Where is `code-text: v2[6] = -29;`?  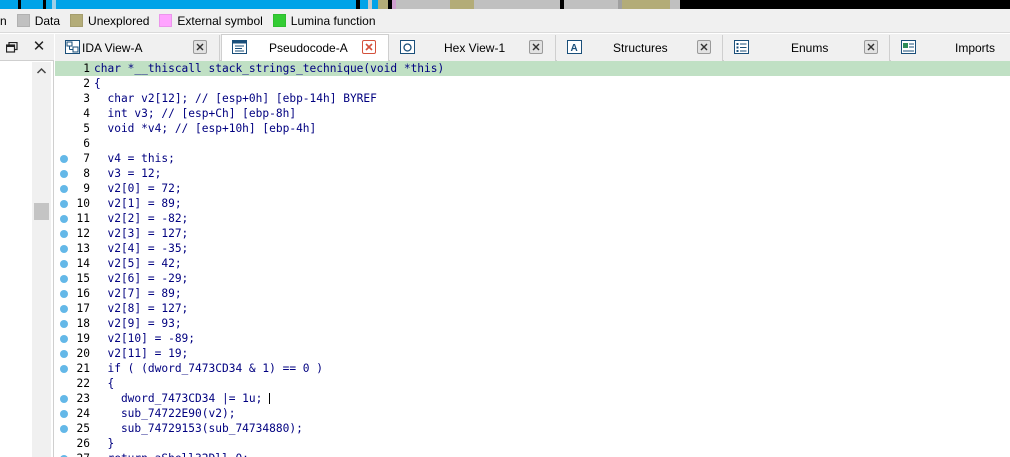 code-text: v2[6] = -29; is located at coordinates (141, 278).